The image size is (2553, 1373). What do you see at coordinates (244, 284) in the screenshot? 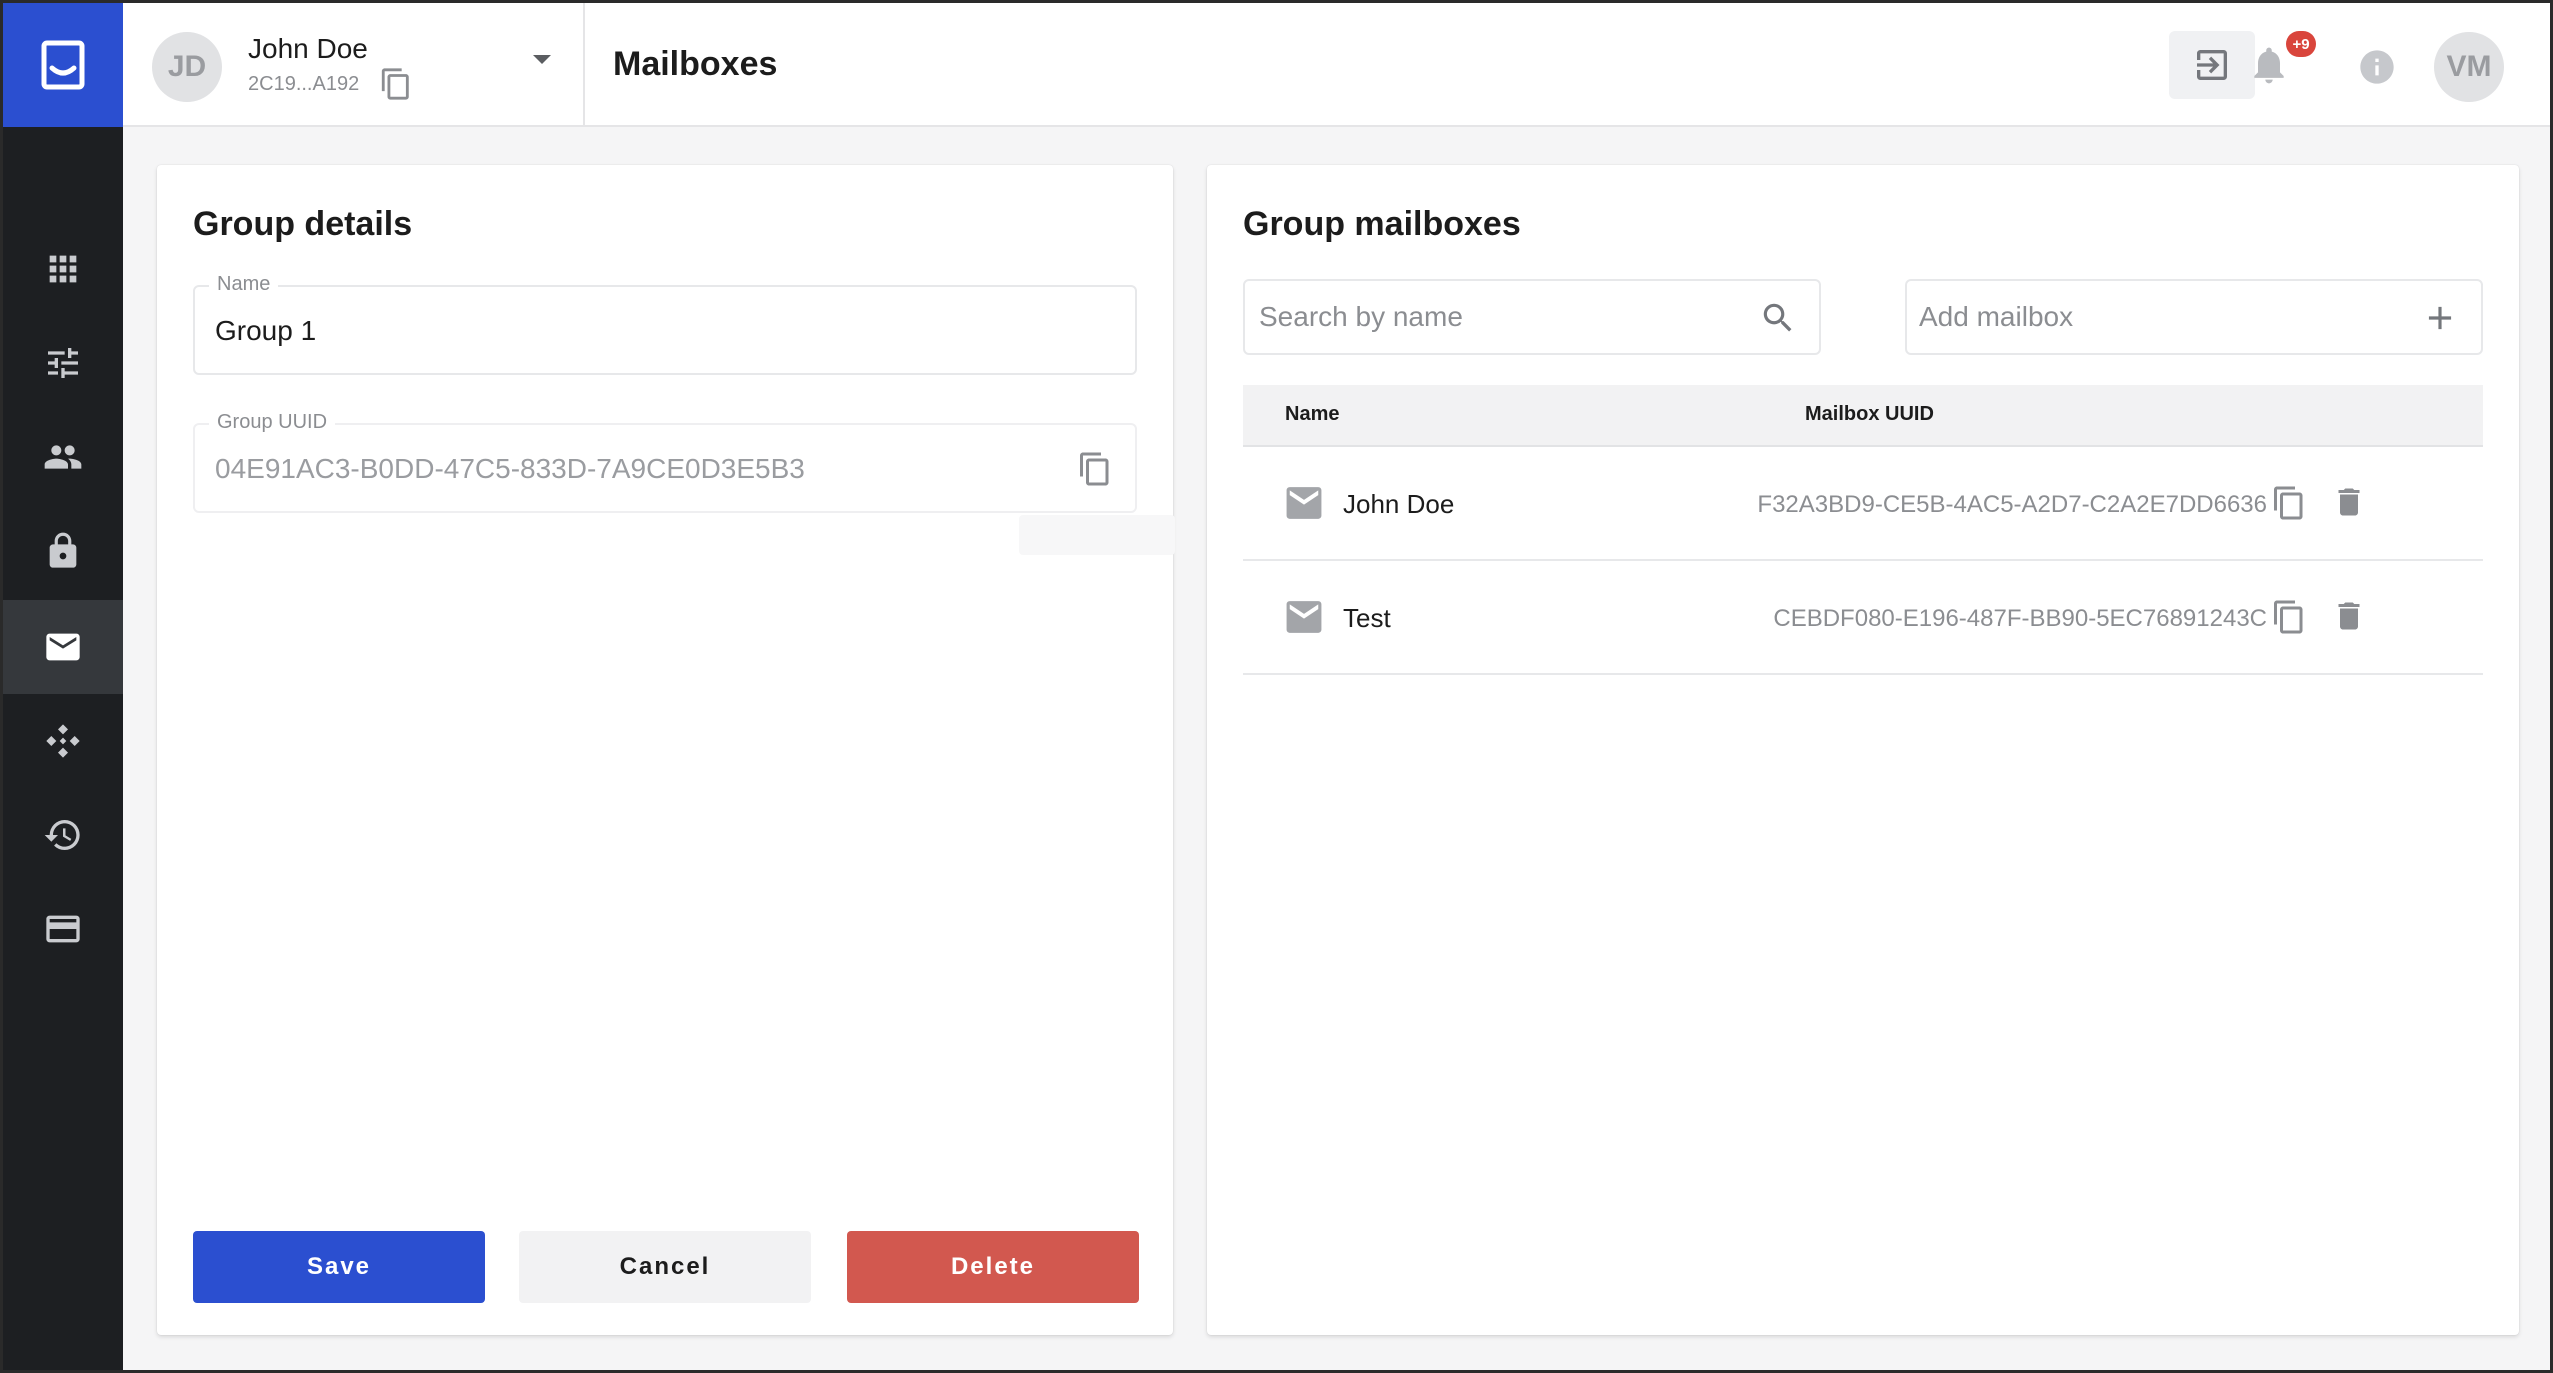
I see `group-name-label: Name` at bounding box center [244, 284].